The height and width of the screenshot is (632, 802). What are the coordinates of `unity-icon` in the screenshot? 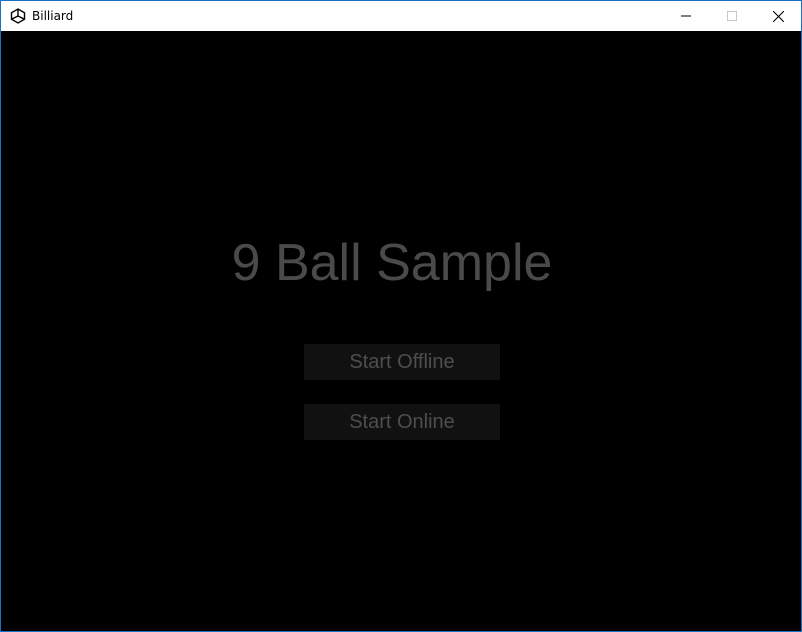 It's located at (18, 16).